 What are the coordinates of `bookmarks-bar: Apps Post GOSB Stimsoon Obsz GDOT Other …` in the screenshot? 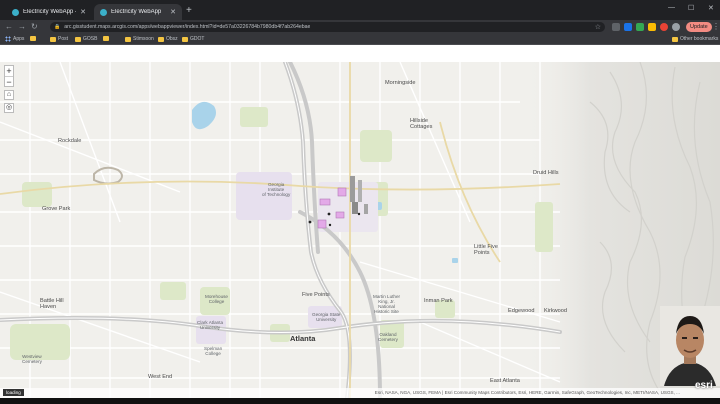 It's located at (360, 39).